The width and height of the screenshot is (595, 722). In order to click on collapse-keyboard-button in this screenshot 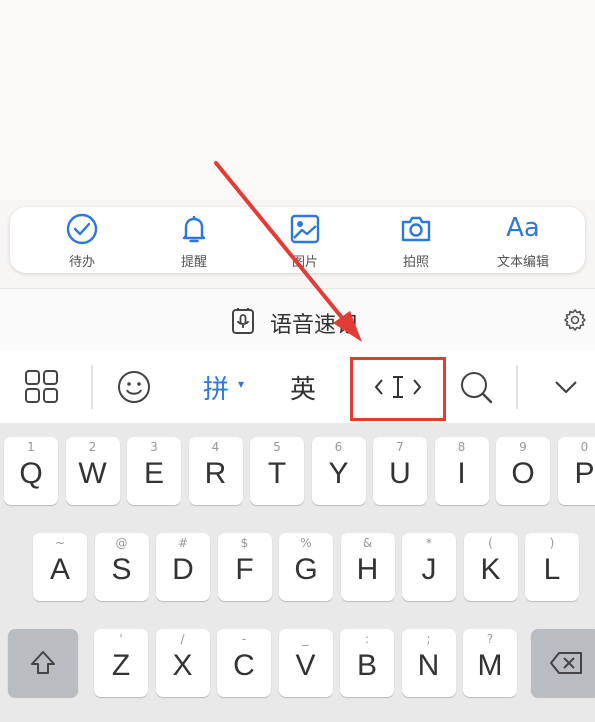, I will do `click(567, 387)`.